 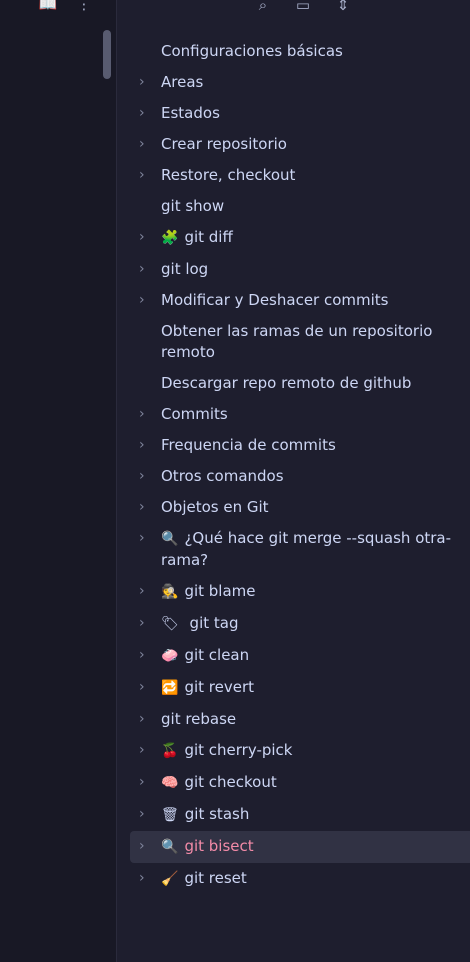 I want to click on tree-item-label: git reset, so click(x=215, y=878).